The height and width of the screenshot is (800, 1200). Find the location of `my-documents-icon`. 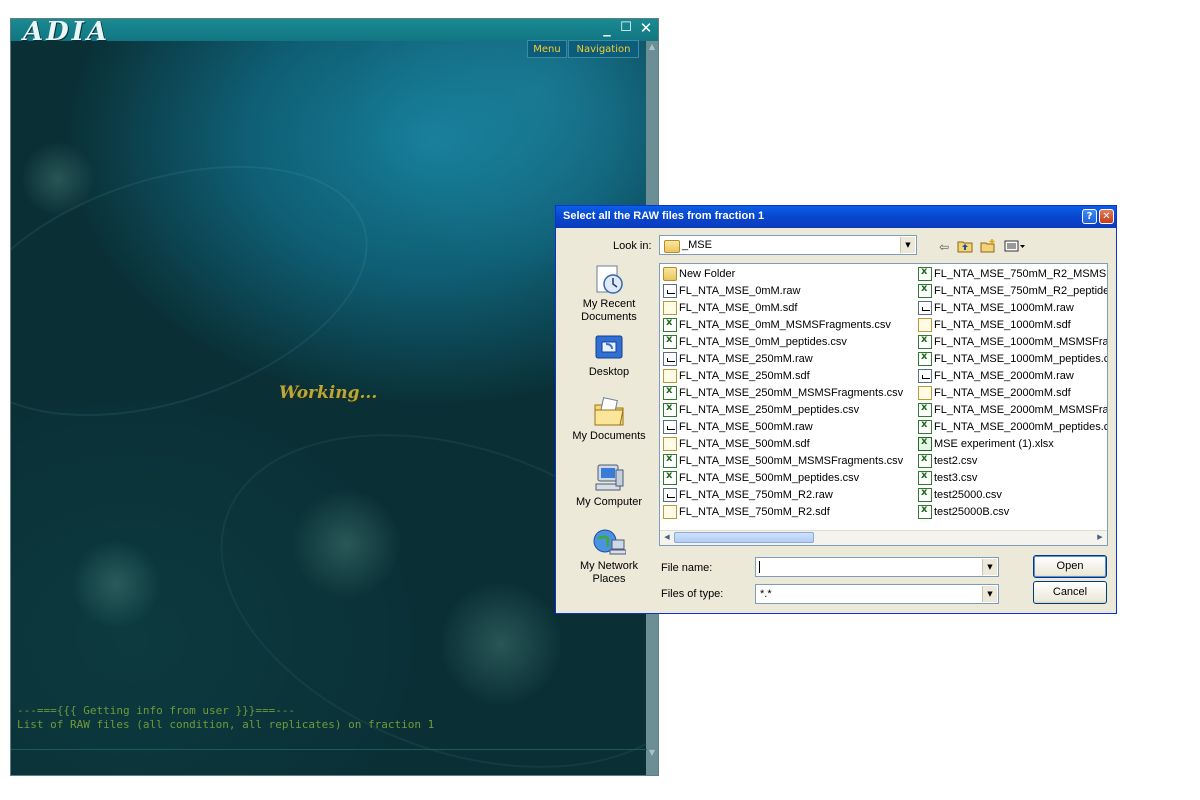

my-documents-icon is located at coordinates (609, 411).